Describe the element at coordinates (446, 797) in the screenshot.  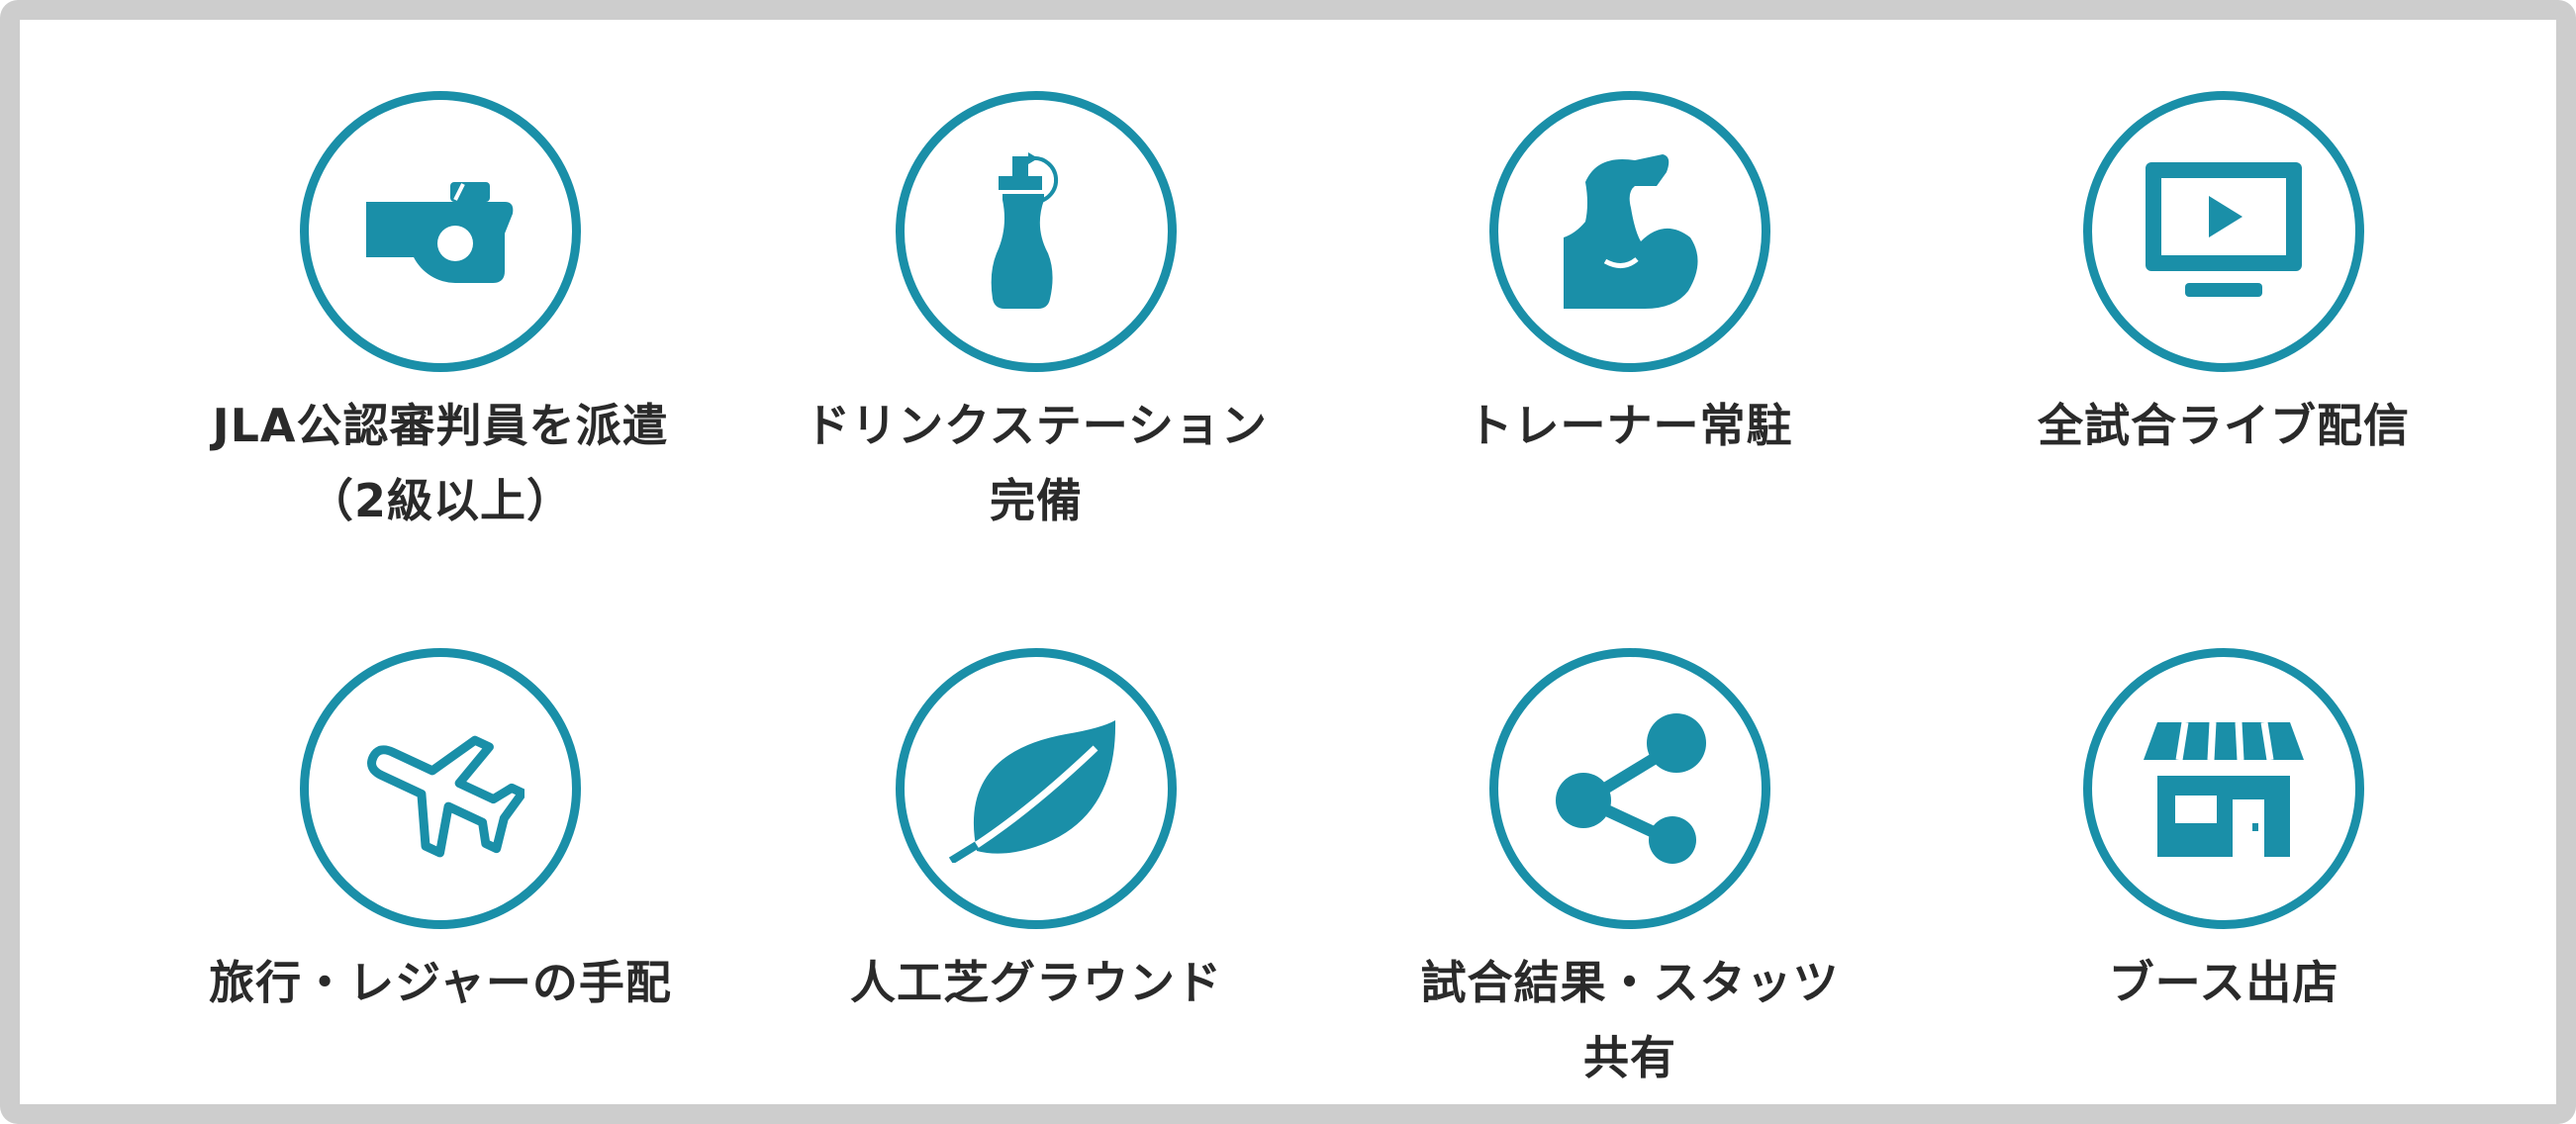
I see `airplane-icon` at that location.